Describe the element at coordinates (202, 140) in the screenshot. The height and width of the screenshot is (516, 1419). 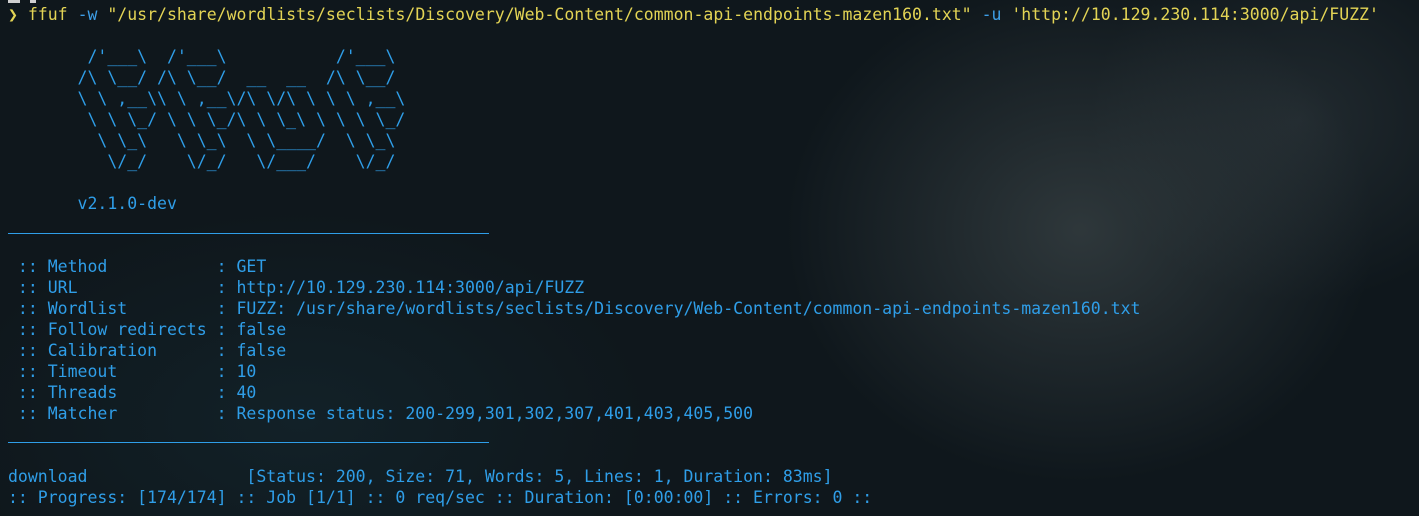
I see `banner-line: \ \_\ \ \_\ \ \____/ \ \_\` at that location.